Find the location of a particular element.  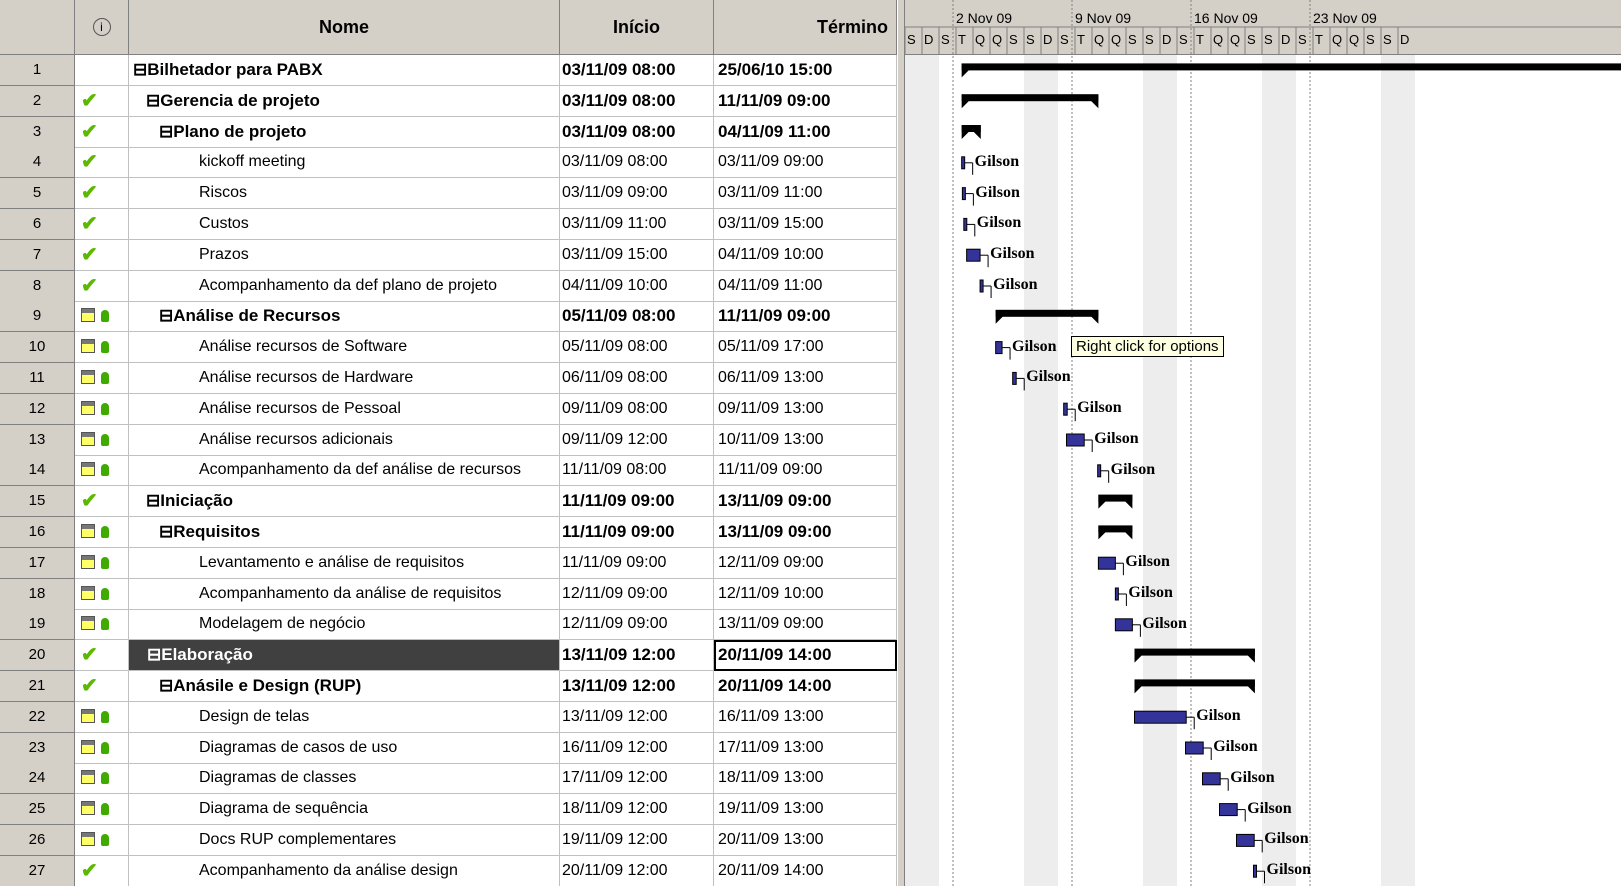

row-number: 1 is located at coordinates (37, 70).